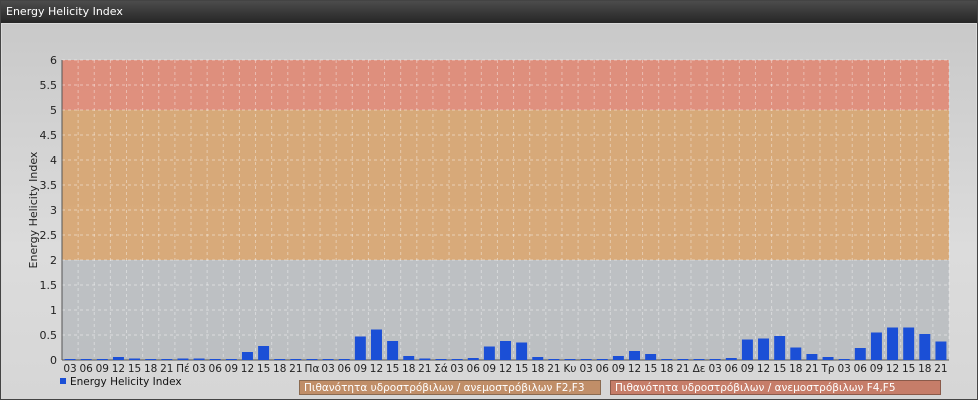  Describe the element at coordinates (49, 235) in the screenshot. I see `y-tick-label: 2.5` at that location.